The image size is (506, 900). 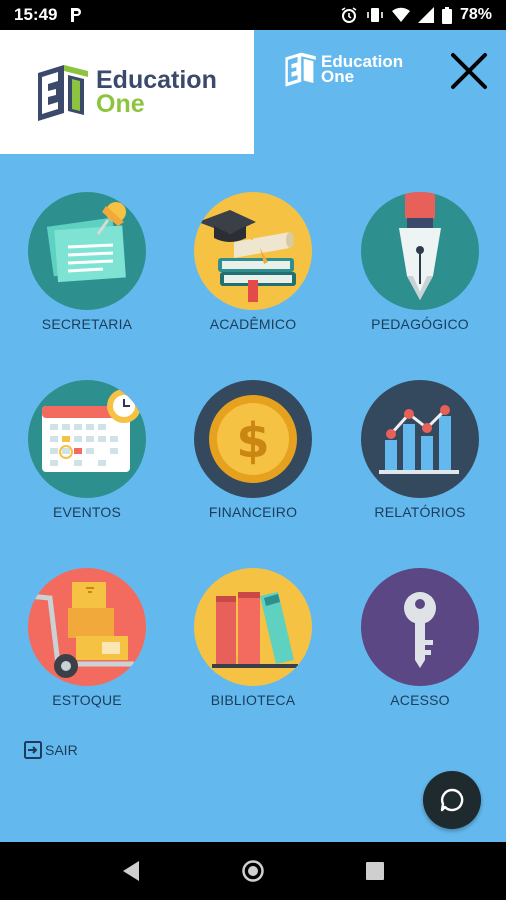 I want to click on menu-item-acesso: ACESSO, so click(x=420, y=638).